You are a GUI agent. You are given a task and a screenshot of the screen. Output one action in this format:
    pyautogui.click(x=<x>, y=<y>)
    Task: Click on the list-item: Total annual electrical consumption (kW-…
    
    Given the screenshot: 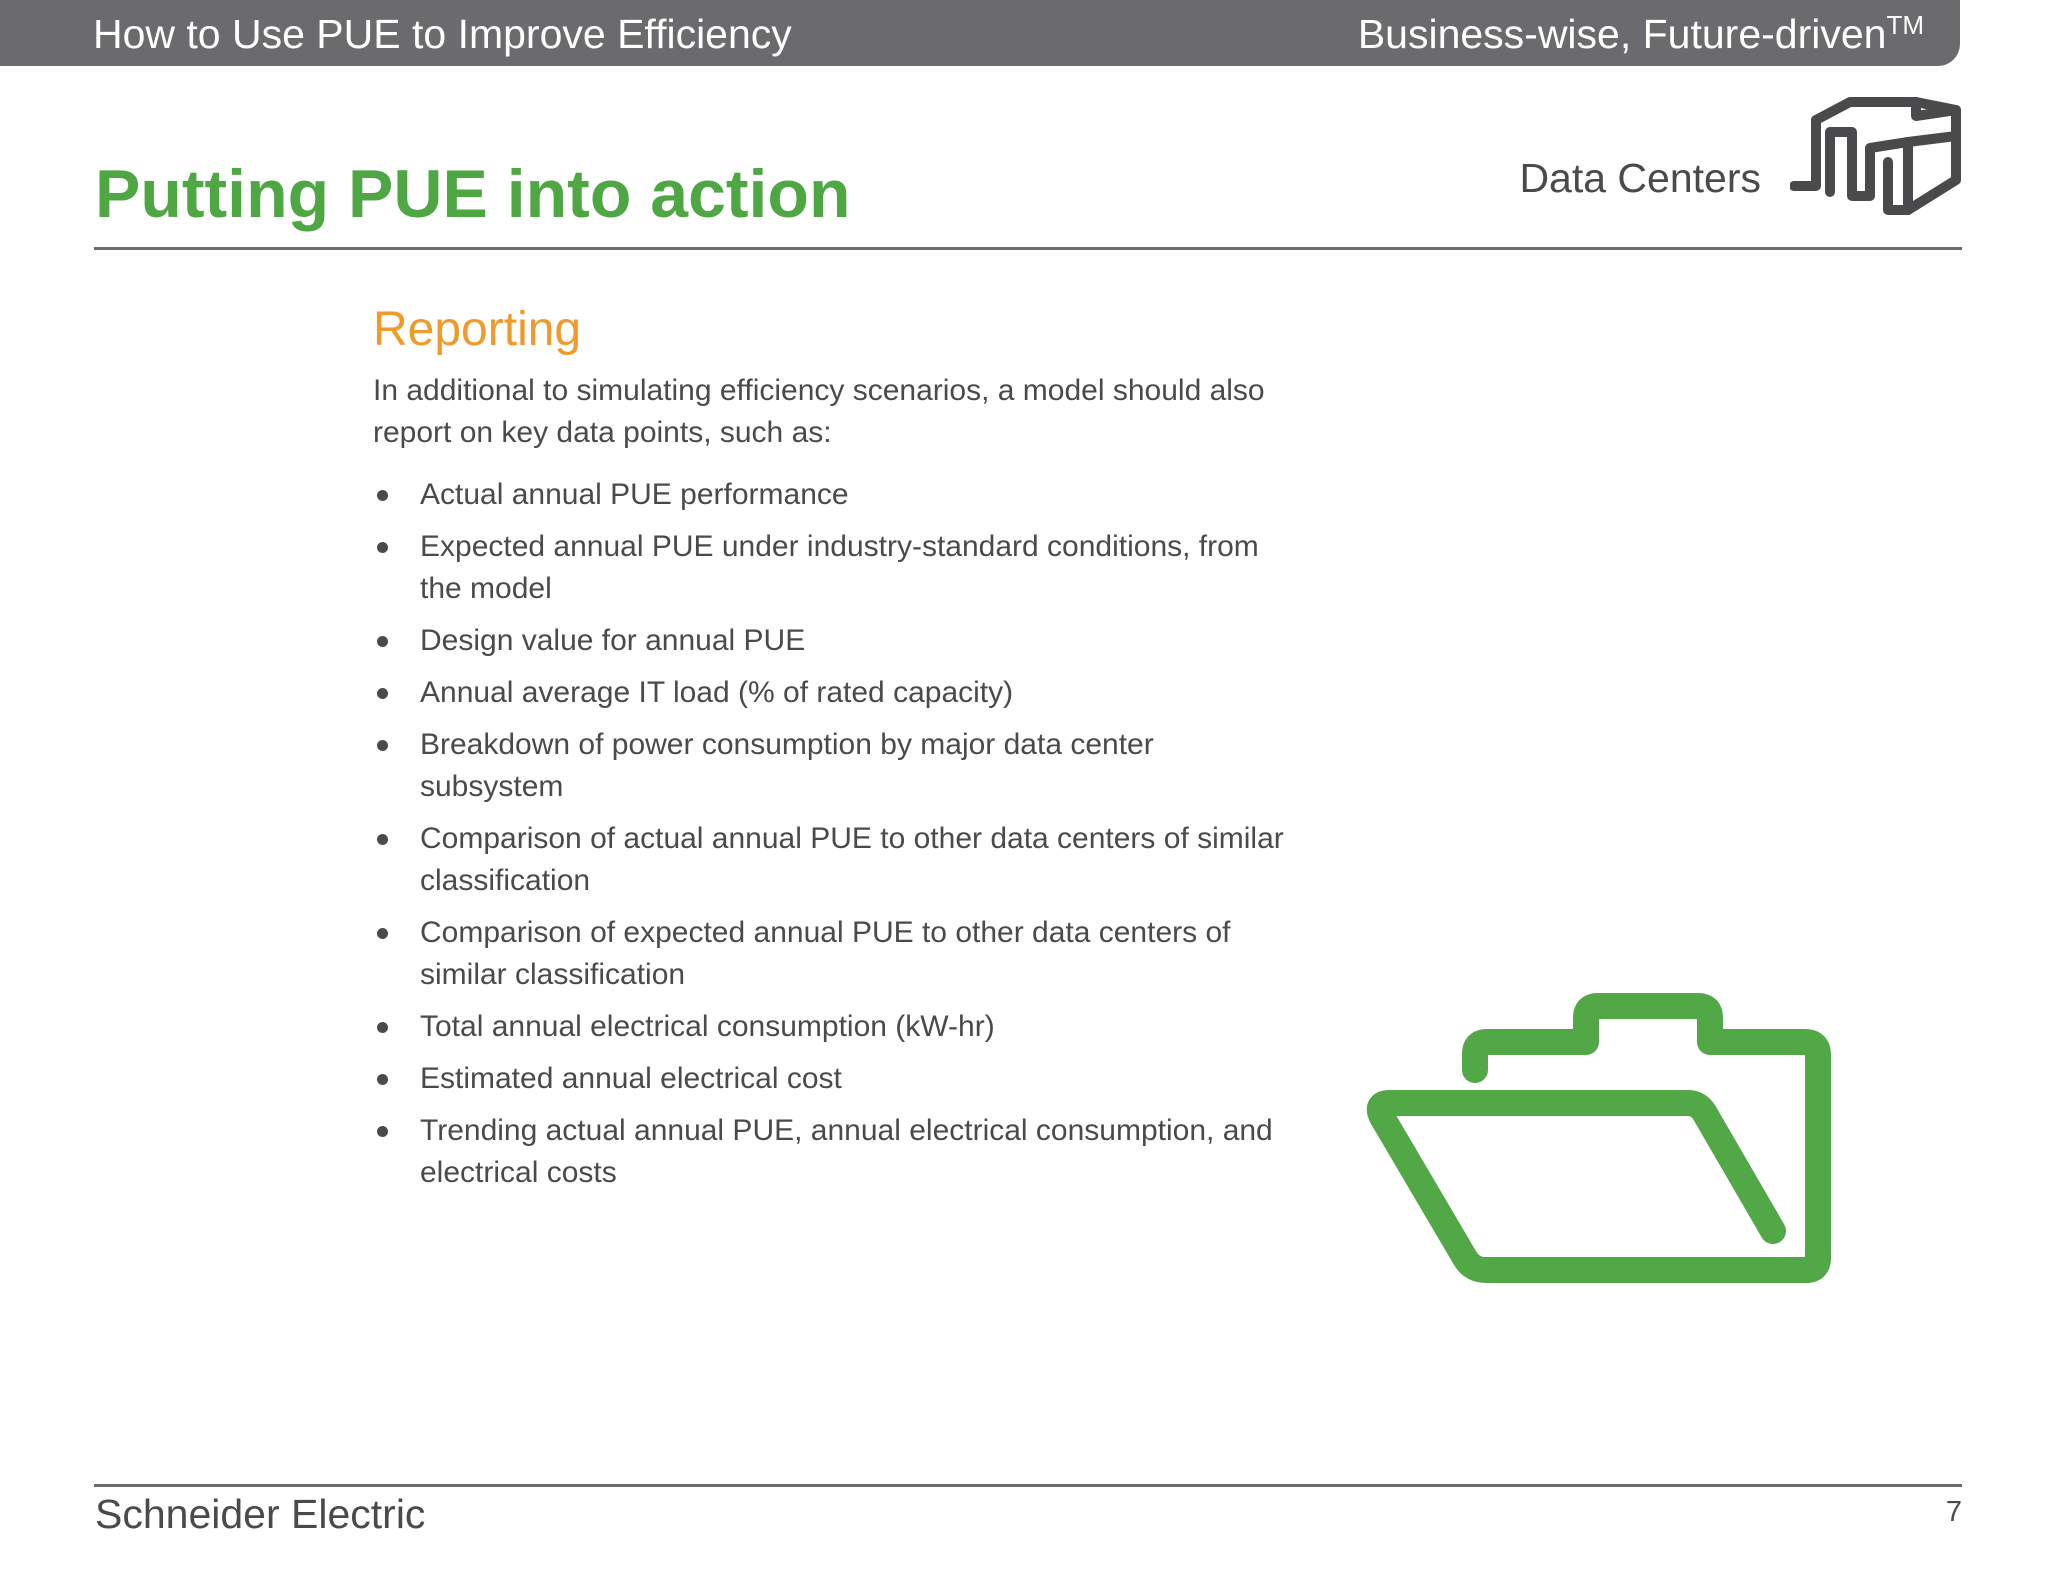 What is the action you would take?
    pyautogui.click(x=838, y=1027)
    